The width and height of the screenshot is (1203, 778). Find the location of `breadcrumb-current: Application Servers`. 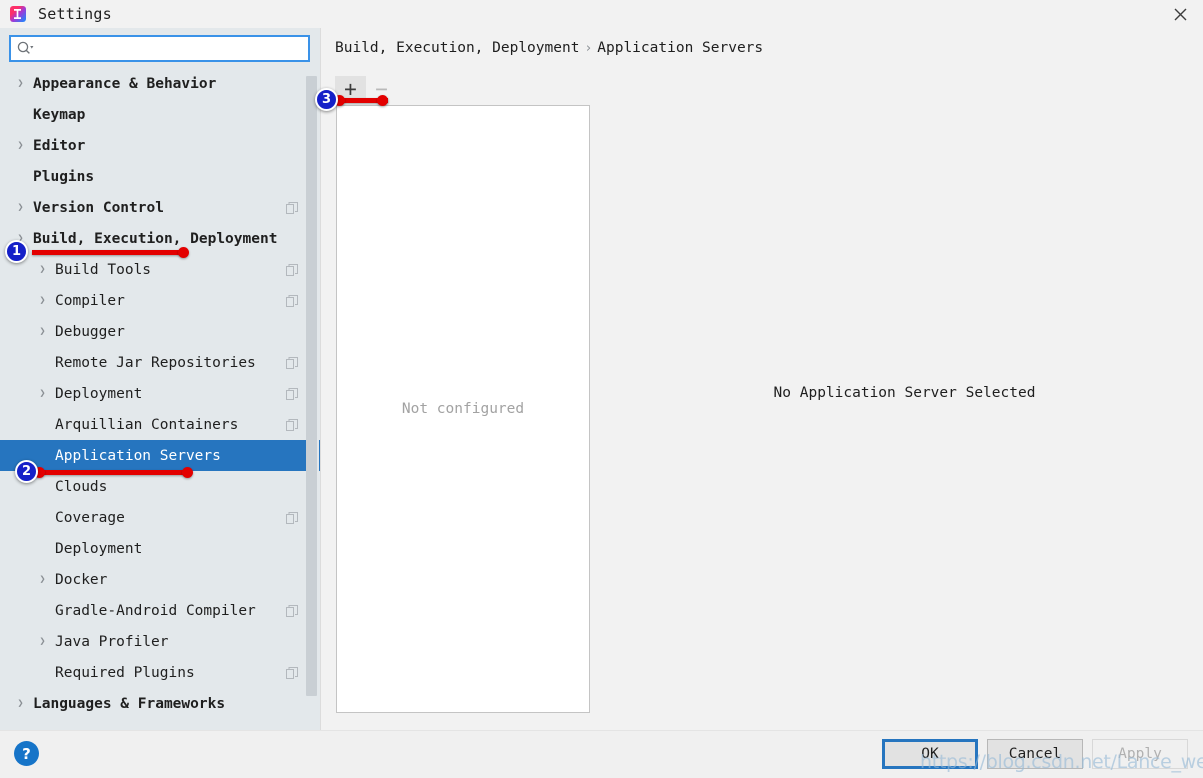

breadcrumb-current: Application Servers is located at coordinates (680, 48).